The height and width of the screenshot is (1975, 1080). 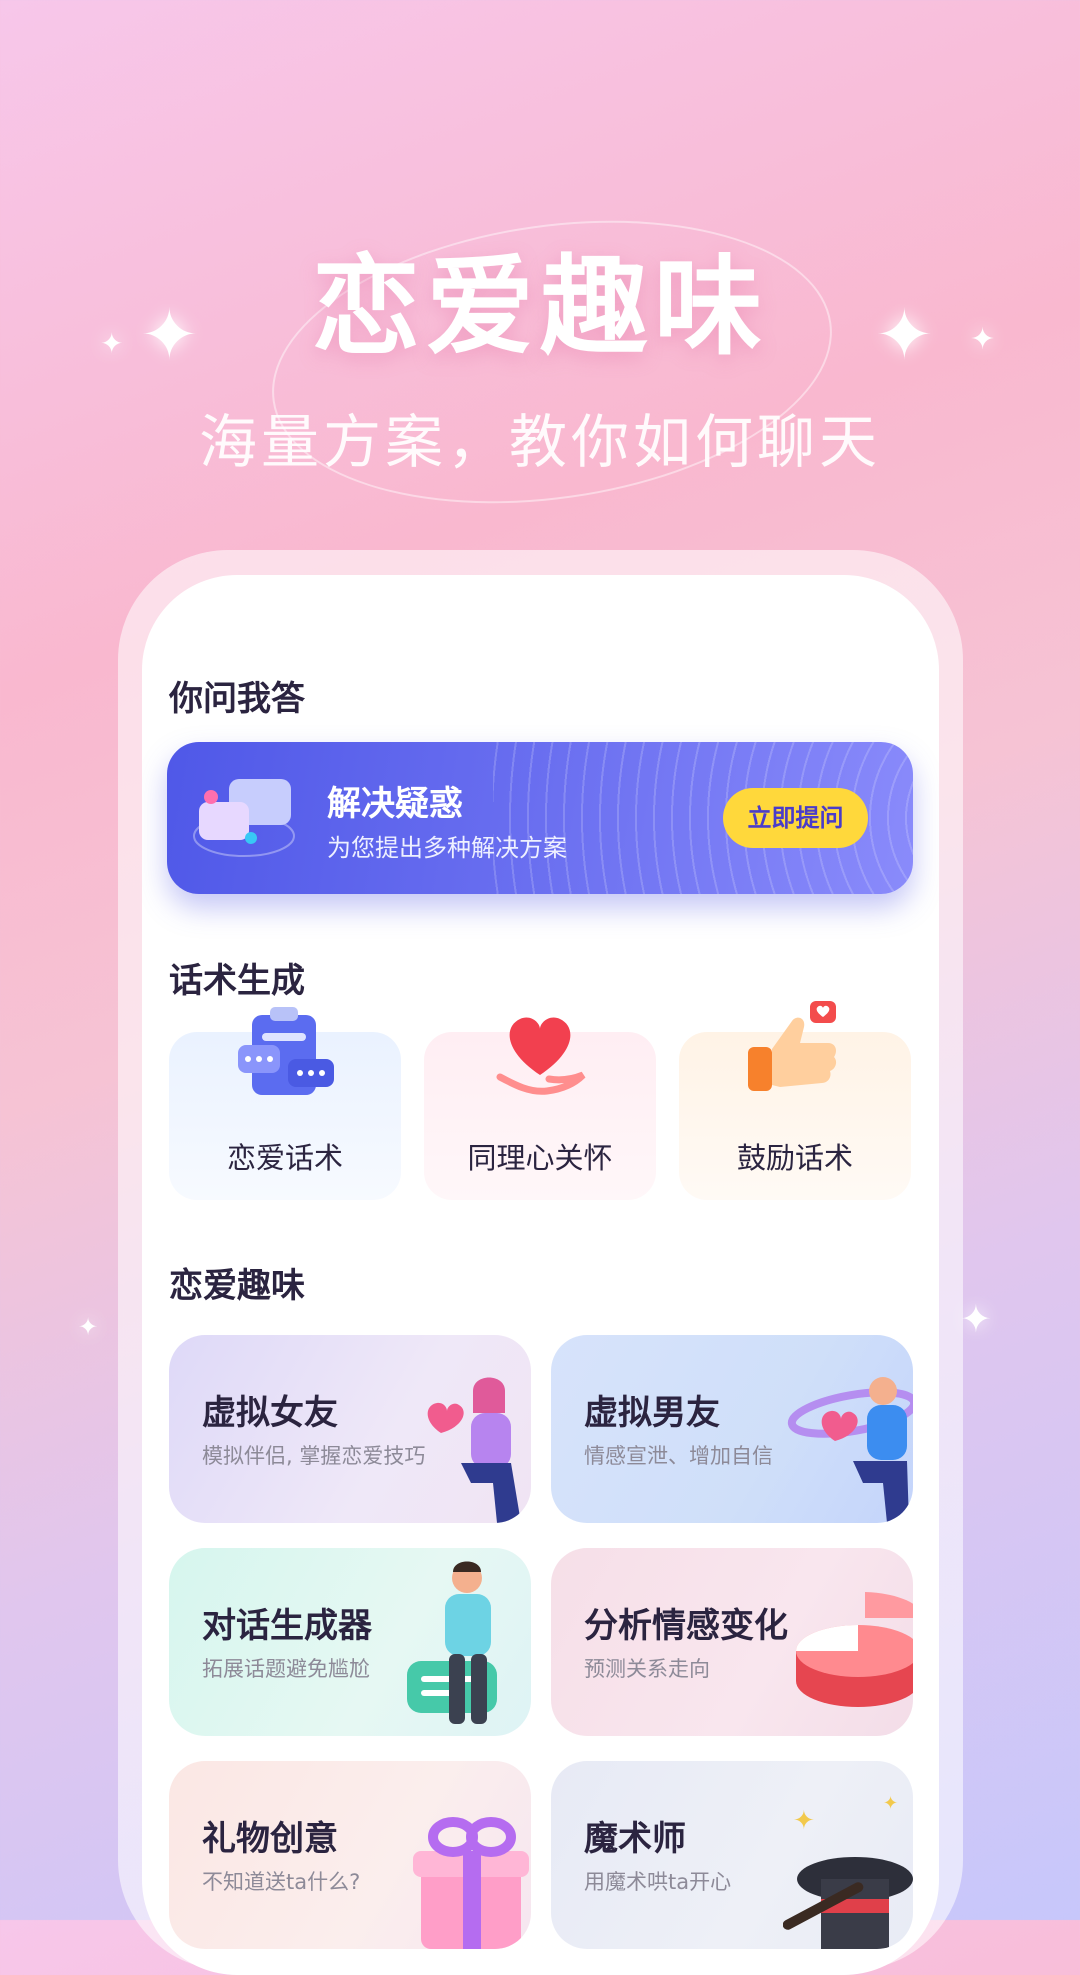 I want to click on section-title-qa: 你问我答, so click(x=237, y=699).